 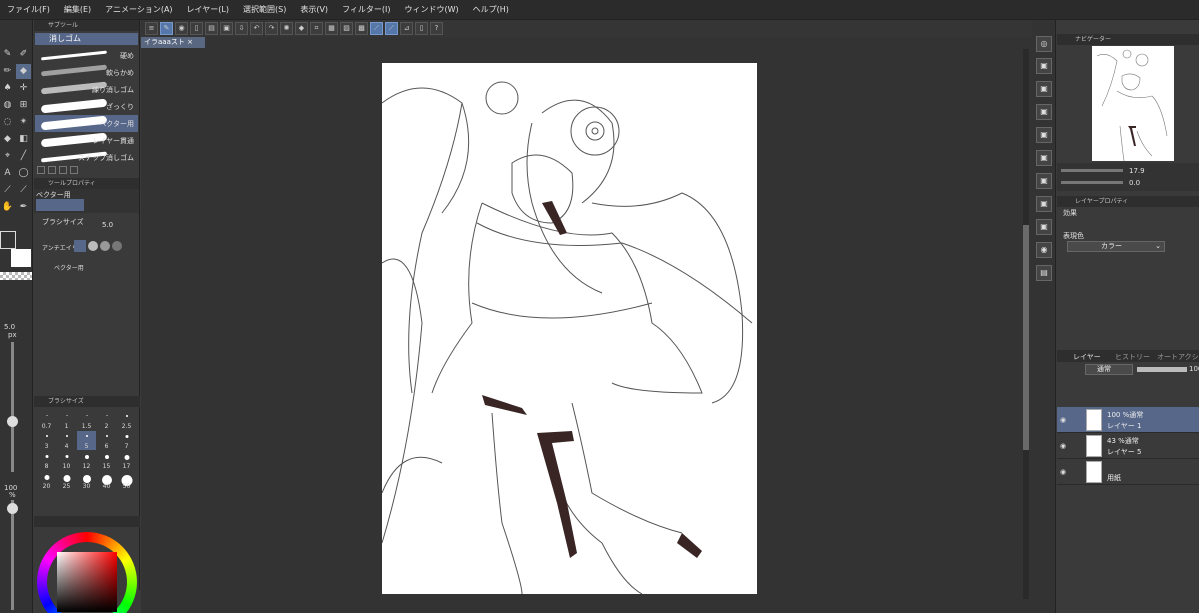 I want to click on menu-selection: 選択範囲(S), so click(x=264, y=9).